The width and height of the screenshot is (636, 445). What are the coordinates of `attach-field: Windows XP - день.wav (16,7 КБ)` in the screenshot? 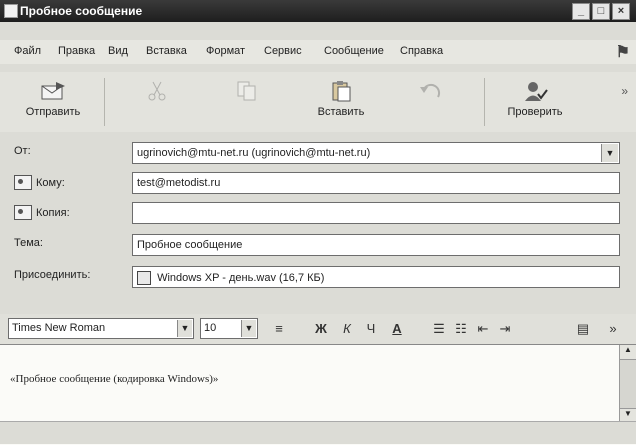 It's located at (376, 277).